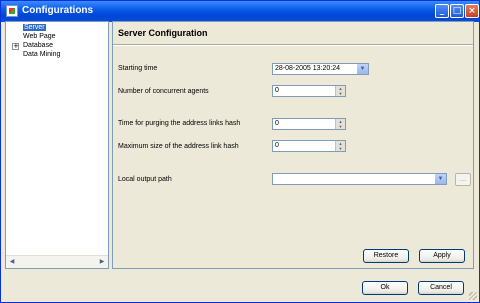 The width and height of the screenshot is (480, 303). Describe the element at coordinates (473, 296) in the screenshot. I see `resize-grip-icon` at that location.